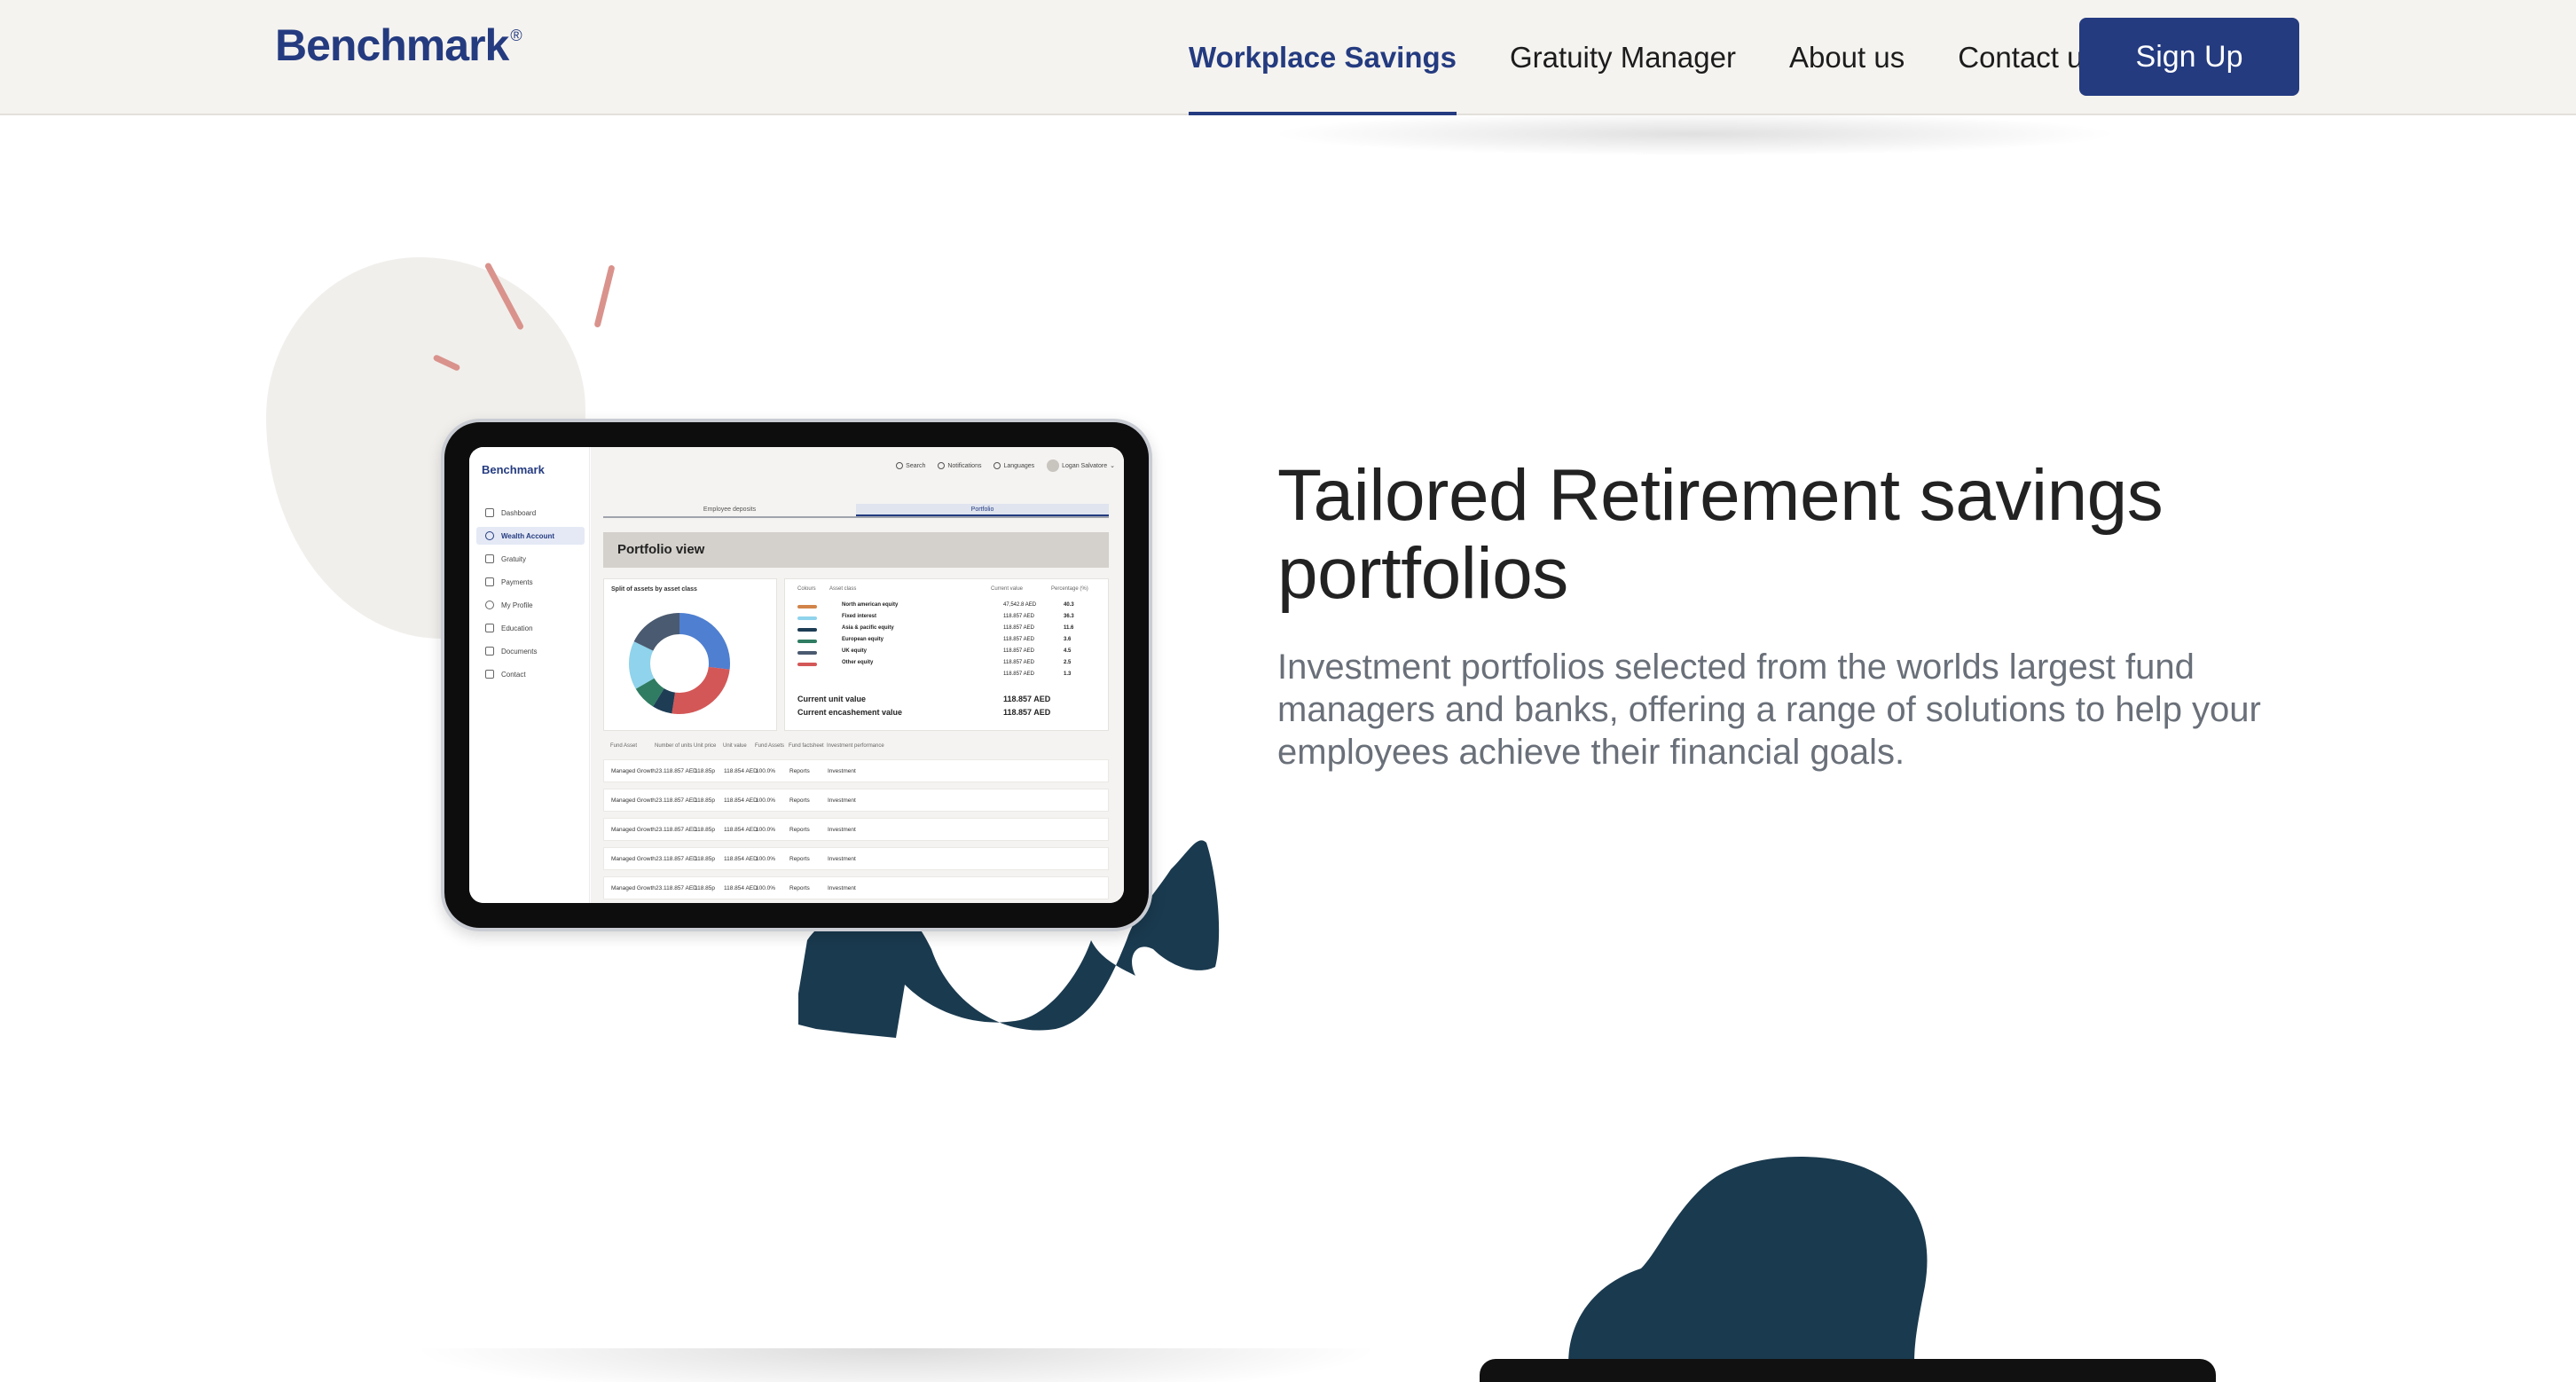 The width and height of the screenshot is (2576, 1382). I want to click on benchmark-logo: Benchmark ®, so click(398, 45).